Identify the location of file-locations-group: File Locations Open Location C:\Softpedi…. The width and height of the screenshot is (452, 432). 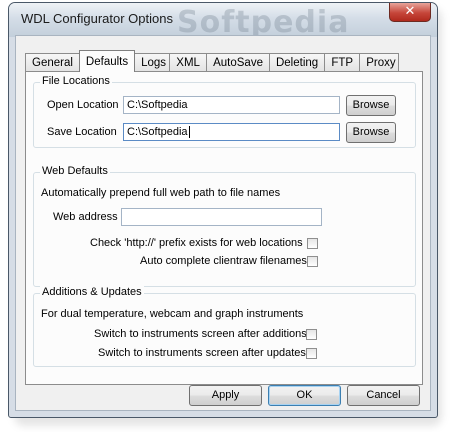
(224, 111).